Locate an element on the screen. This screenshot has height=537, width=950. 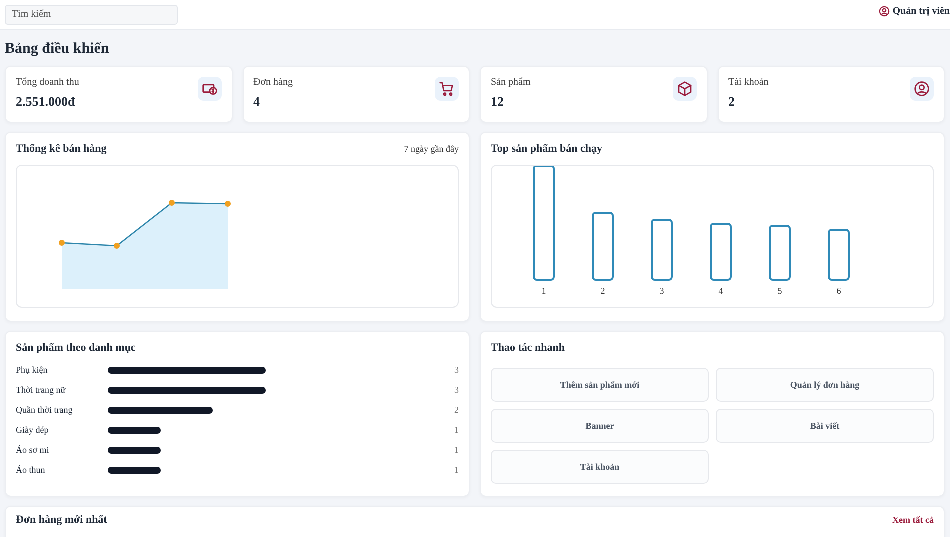
stat-label: Sản phẩm is located at coordinates (511, 82).